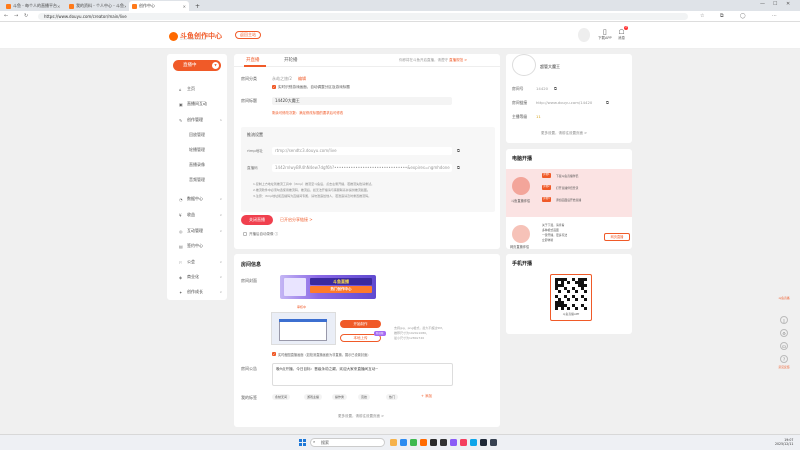 This screenshot has width=800, height=450. I want to click on favorite-star-icon: ☆, so click(702, 16).